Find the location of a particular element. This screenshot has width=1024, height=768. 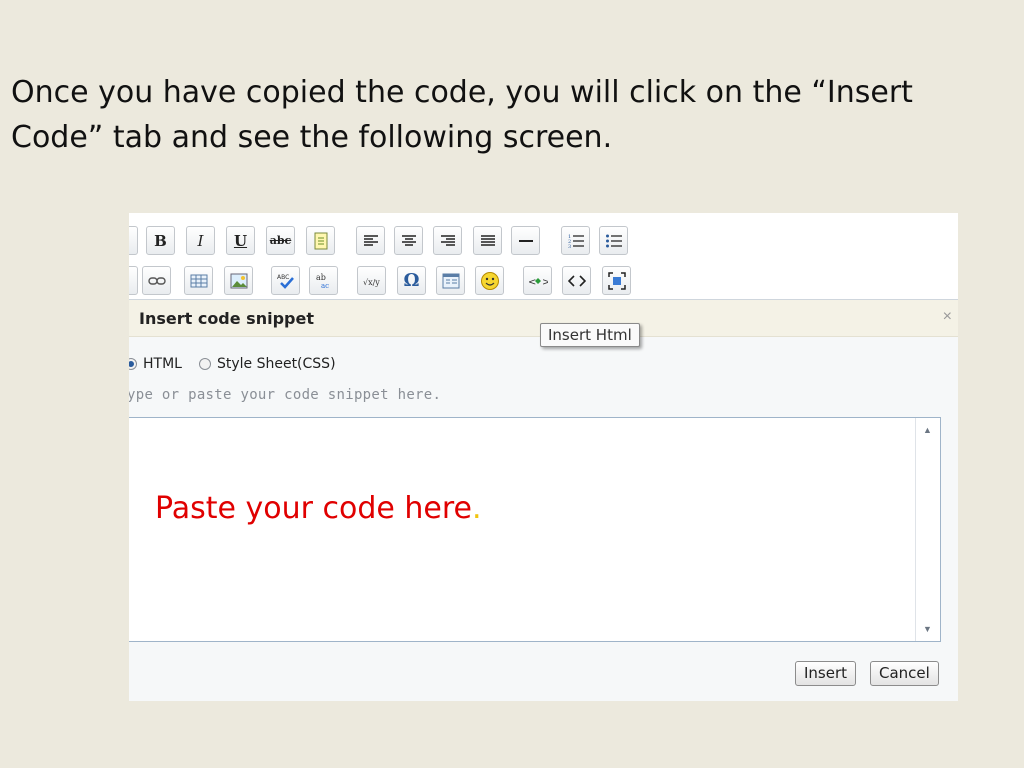

textarea-scrollbar: ▲ ▼ is located at coordinates (927, 529).